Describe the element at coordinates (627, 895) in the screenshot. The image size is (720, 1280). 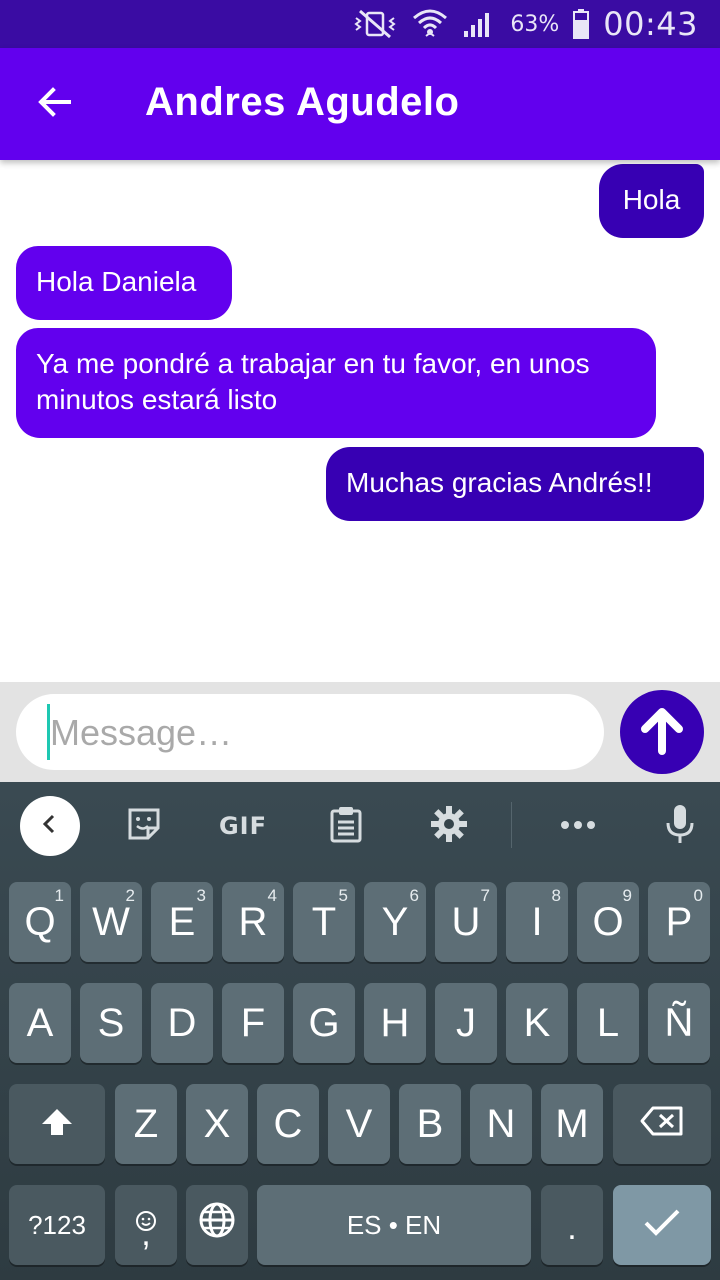
I see `key-hint: 9` at that location.